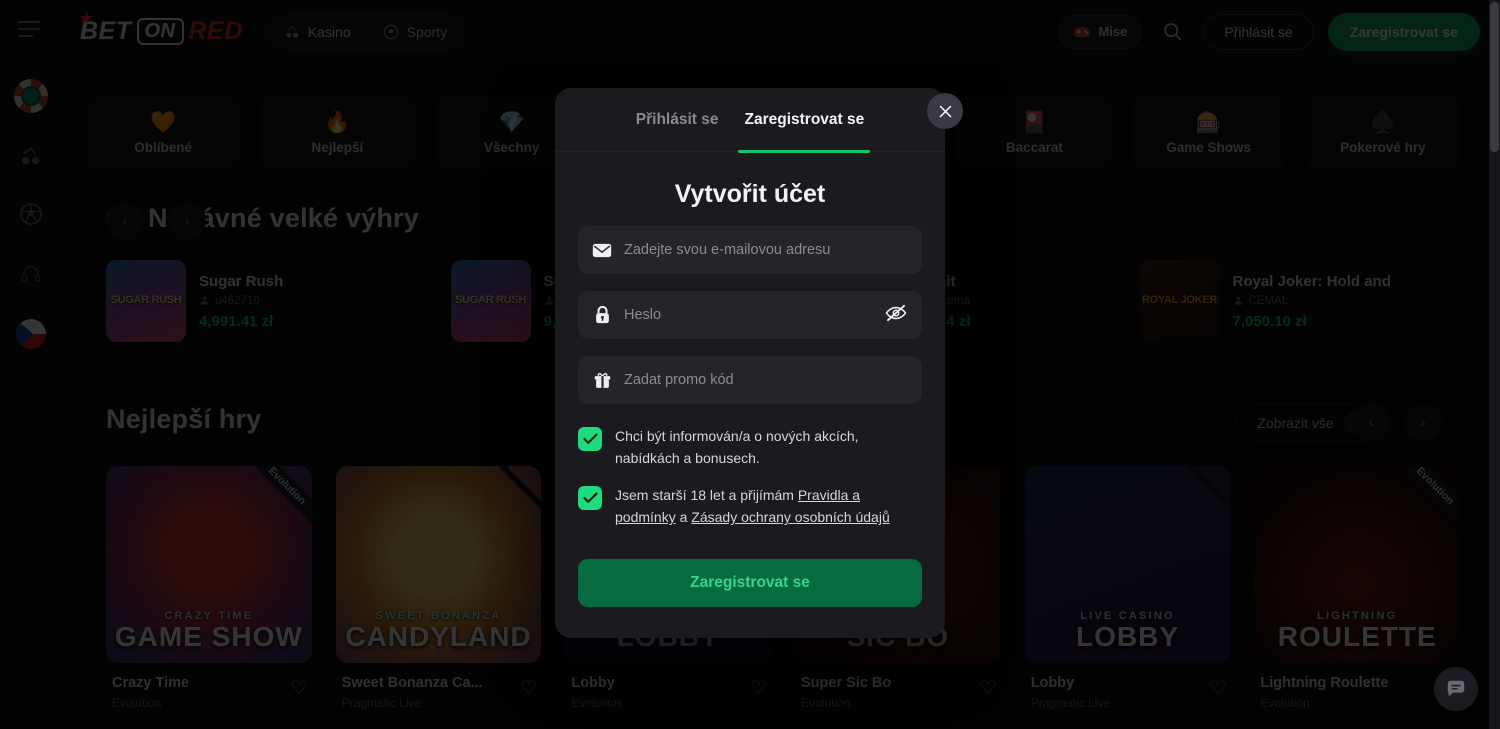 The width and height of the screenshot is (1500, 729). What do you see at coordinates (1311, 281) in the screenshot?
I see `win-game-name: Royal Joker: Hold and` at bounding box center [1311, 281].